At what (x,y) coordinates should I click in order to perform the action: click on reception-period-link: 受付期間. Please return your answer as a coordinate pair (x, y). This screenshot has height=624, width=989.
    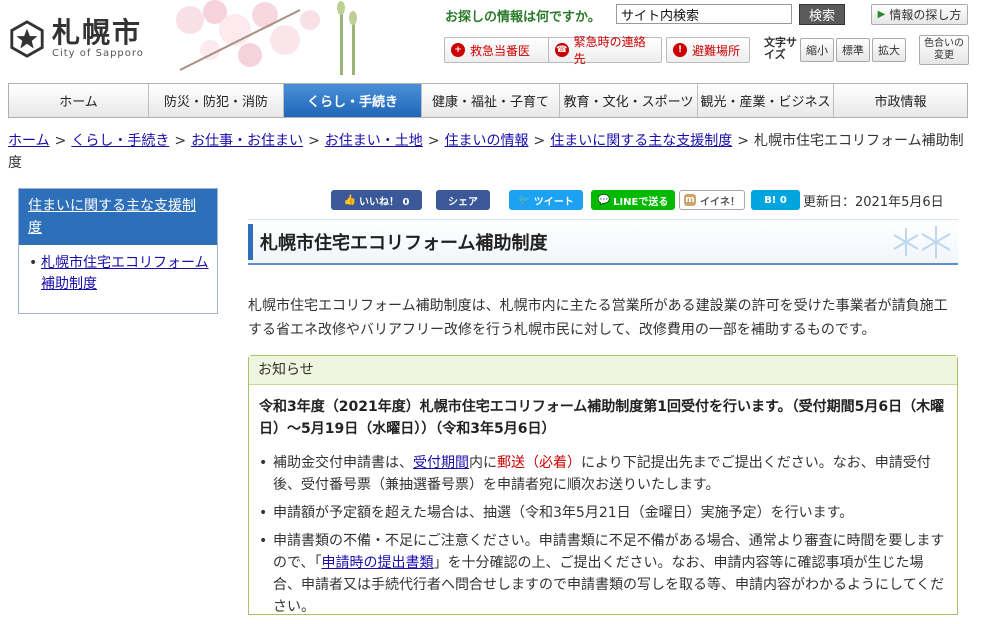
    Looking at the image, I should click on (441, 463).